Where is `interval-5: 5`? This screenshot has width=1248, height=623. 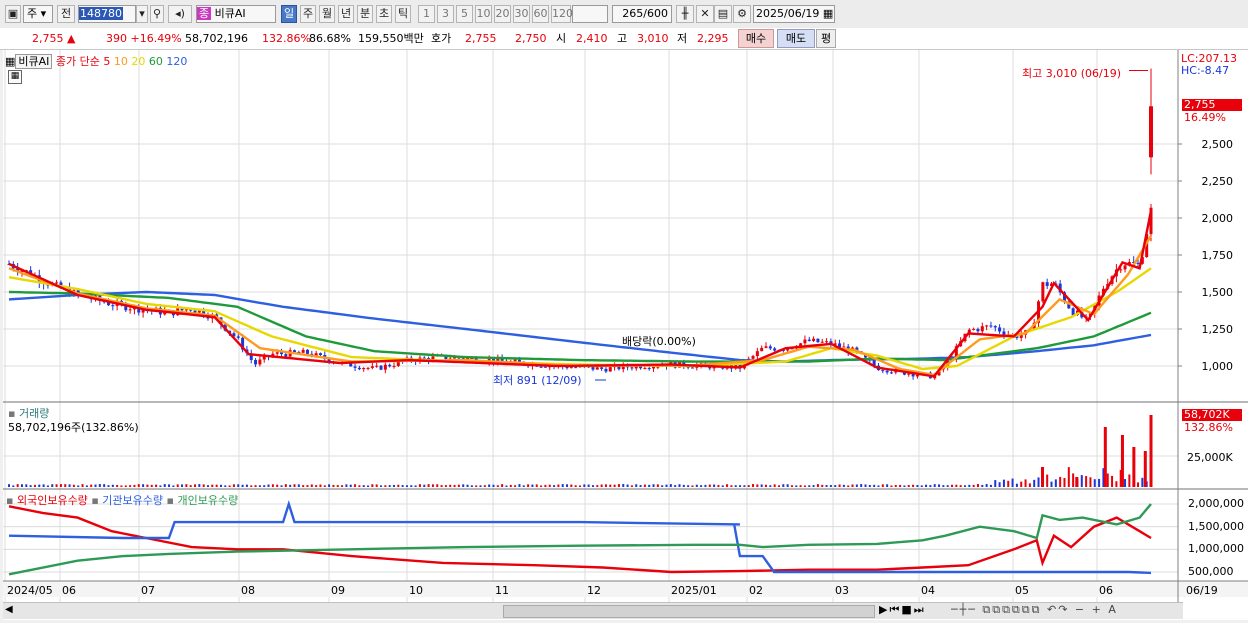 interval-5: 5 is located at coordinates (464, 14).